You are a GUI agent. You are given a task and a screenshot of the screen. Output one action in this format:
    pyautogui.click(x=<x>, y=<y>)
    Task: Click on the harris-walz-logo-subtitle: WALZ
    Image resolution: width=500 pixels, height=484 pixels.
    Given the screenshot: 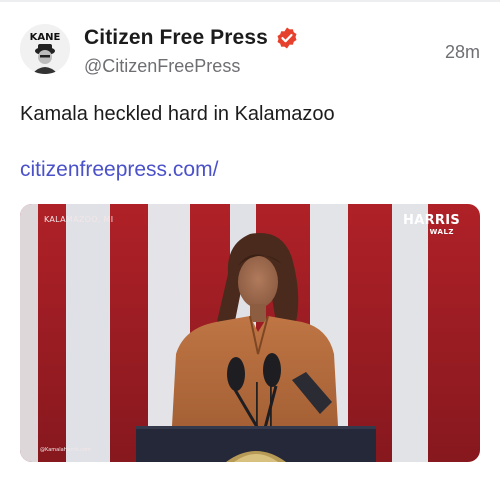 What is the action you would take?
    pyautogui.click(x=441, y=232)
    